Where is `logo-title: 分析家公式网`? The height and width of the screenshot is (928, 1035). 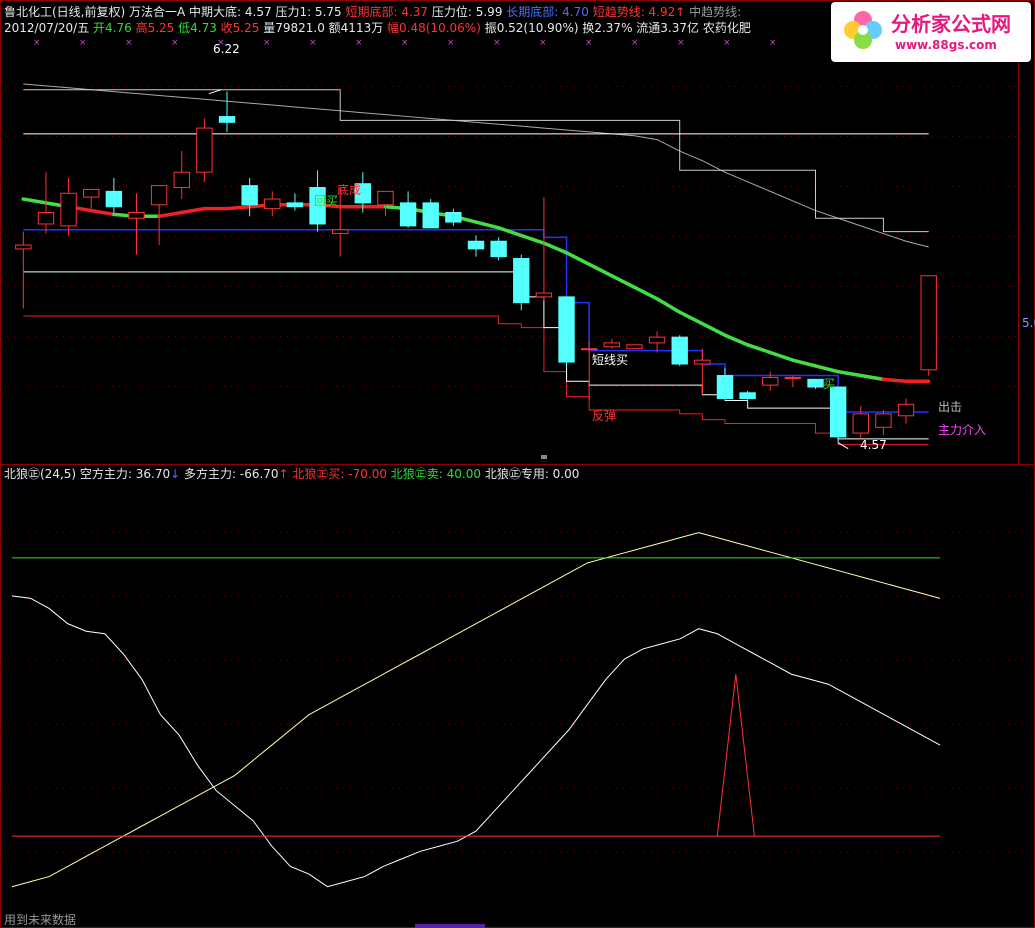 logo-title: 分析家公式网 is located at coordinates (951, 24).